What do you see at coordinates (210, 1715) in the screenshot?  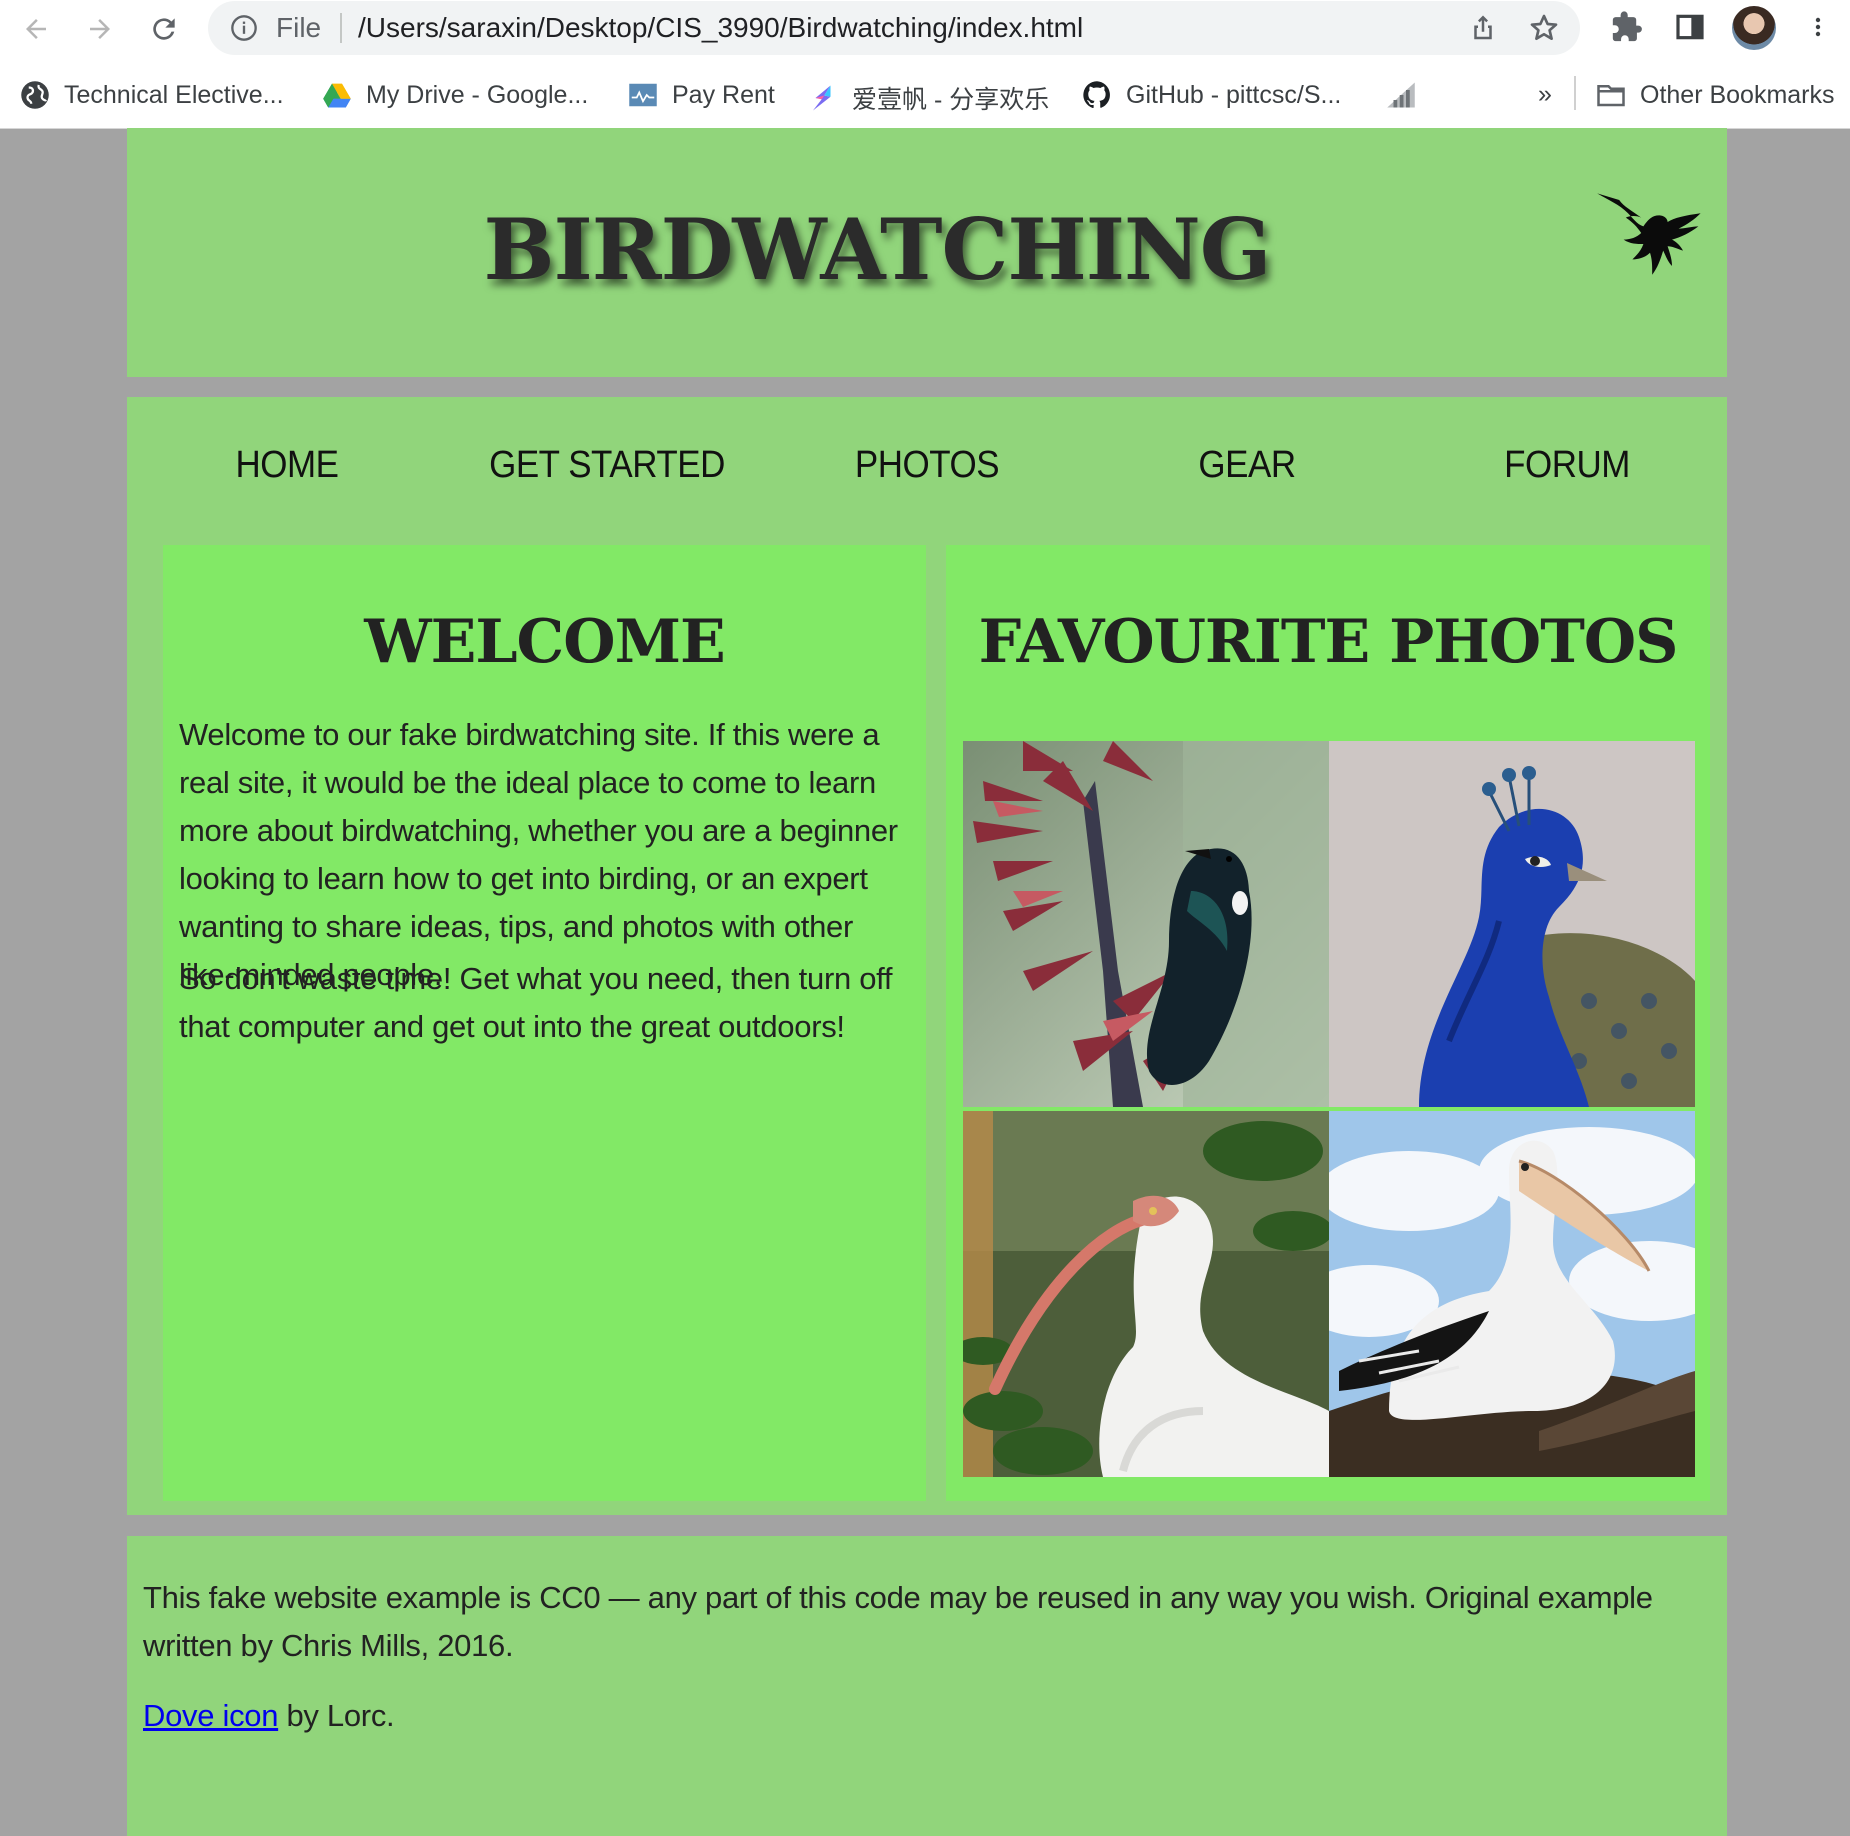 I see `dove-icon-link: Dove icon` at bounding box center [210, 1715].